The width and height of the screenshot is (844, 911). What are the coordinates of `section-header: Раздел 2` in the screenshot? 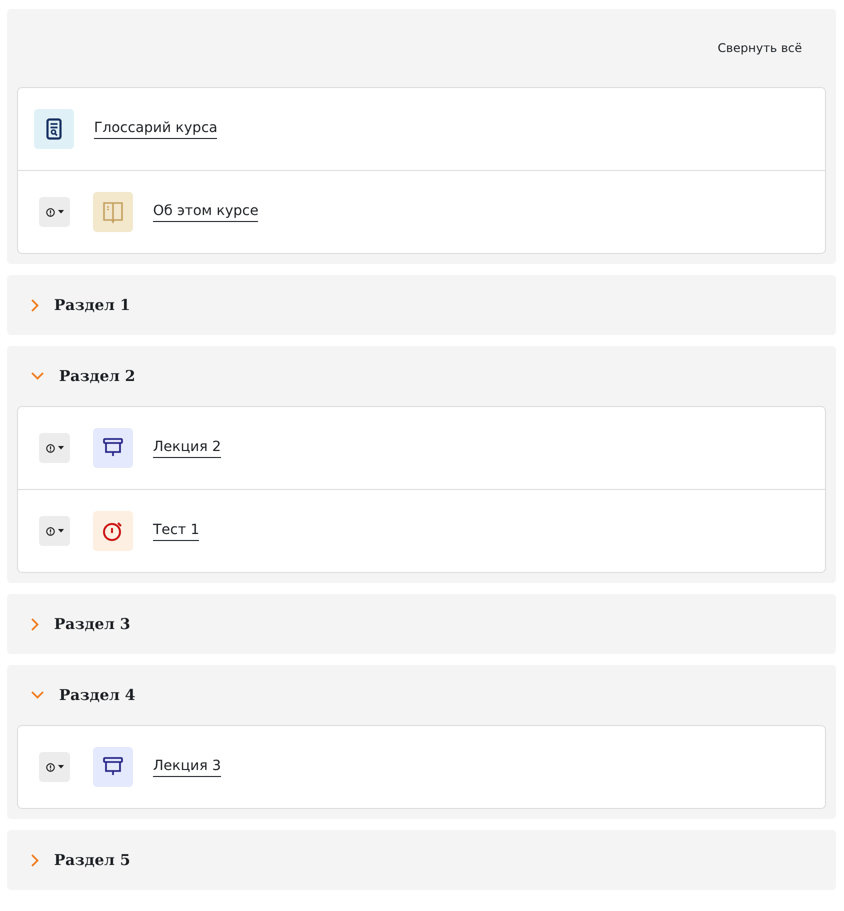 It's located at (421, 376).